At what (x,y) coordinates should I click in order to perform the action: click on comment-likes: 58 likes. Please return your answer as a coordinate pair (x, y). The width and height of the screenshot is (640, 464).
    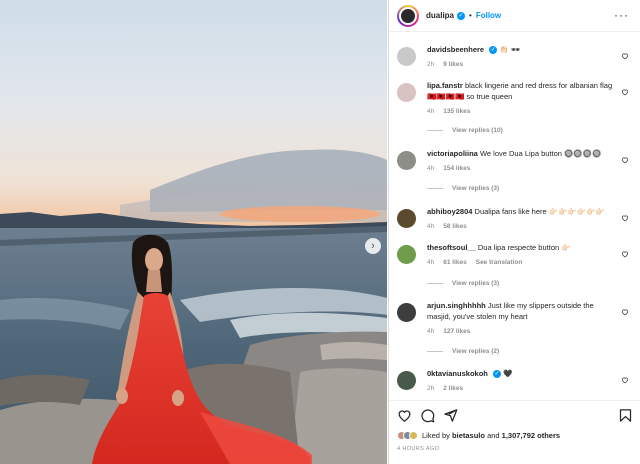
    Looking at the image, I should click on (455, 226).